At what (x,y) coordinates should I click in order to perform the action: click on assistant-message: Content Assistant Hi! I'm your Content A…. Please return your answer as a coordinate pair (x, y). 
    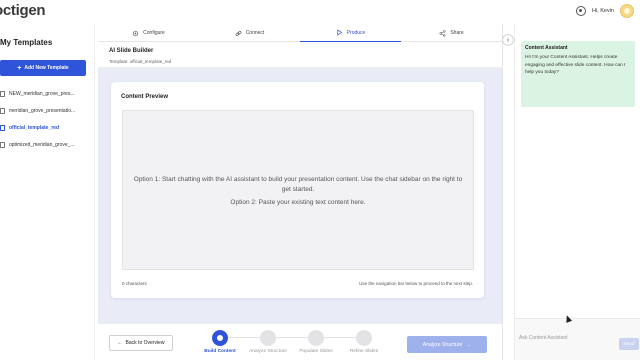
    Looking at the image, I should click on (578, 74).